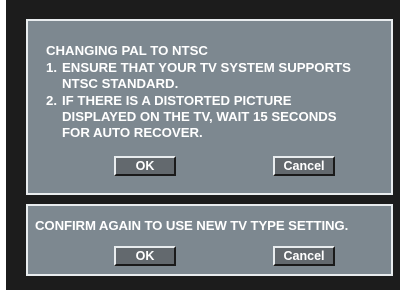 Image resolution: width=400 pixels, height=290 pixels. What do you see at coordinates (177, 100) in the screenshot?
I see `step-text-line: IF THERE IS A DISTORTED PICTURE` at bounding box center [177, 100].